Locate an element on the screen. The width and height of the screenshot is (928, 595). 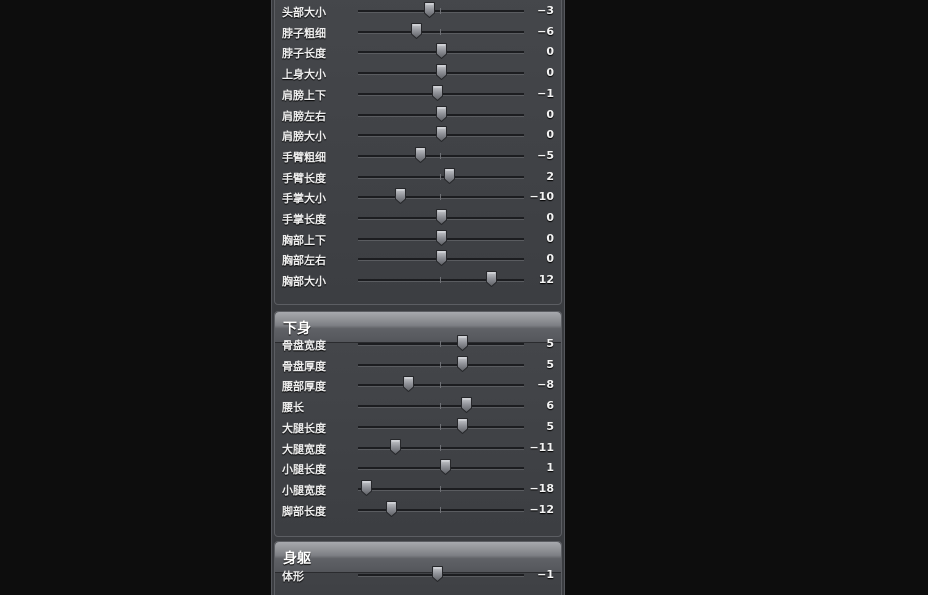
slider-label: 手掌大小 is located at coordinates (304, 199).